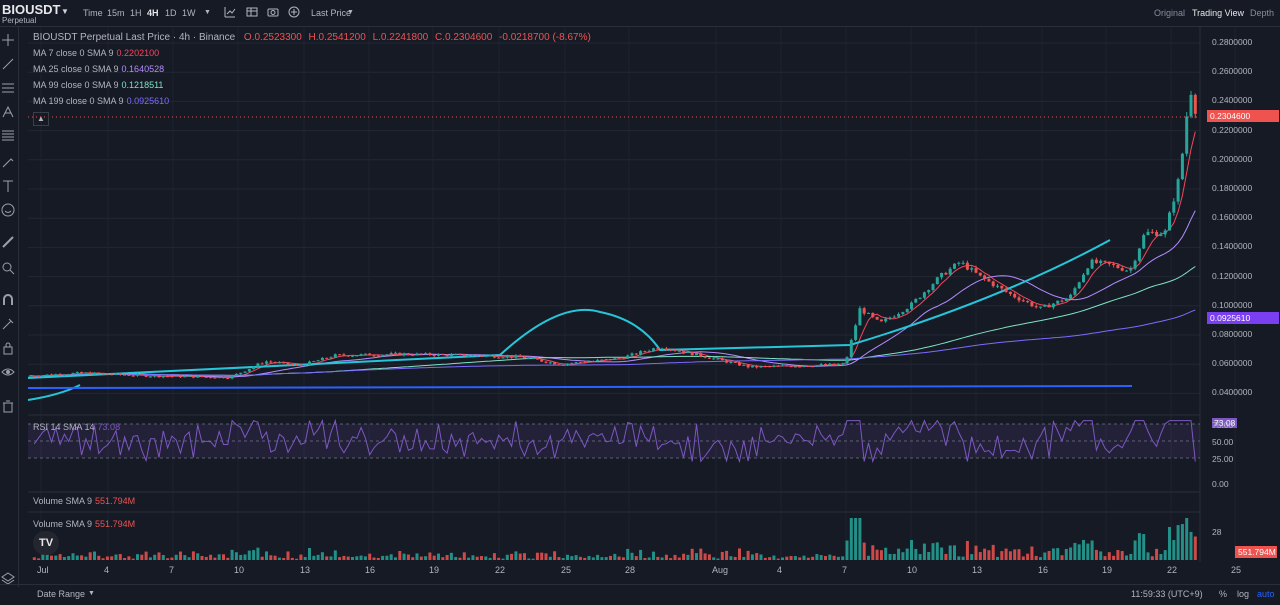 The image size is (1280, 605). Describe the element at coordinates (1223, 594) in the screenshot. I see `percent-toggle: %` at that location.